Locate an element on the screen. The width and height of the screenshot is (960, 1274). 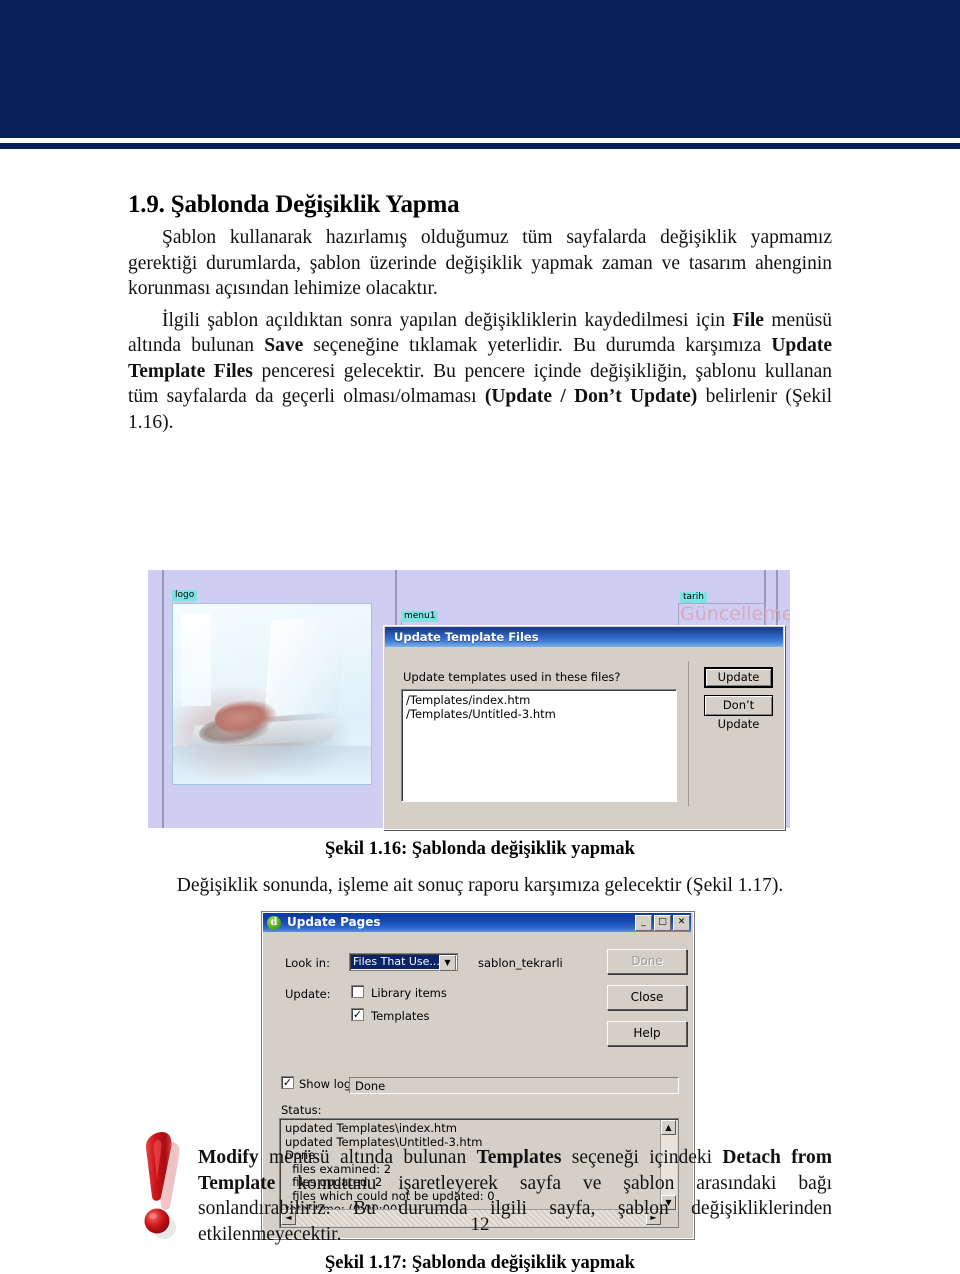
chevron-down-icon: ▼ is located at coordinates (447, 963).